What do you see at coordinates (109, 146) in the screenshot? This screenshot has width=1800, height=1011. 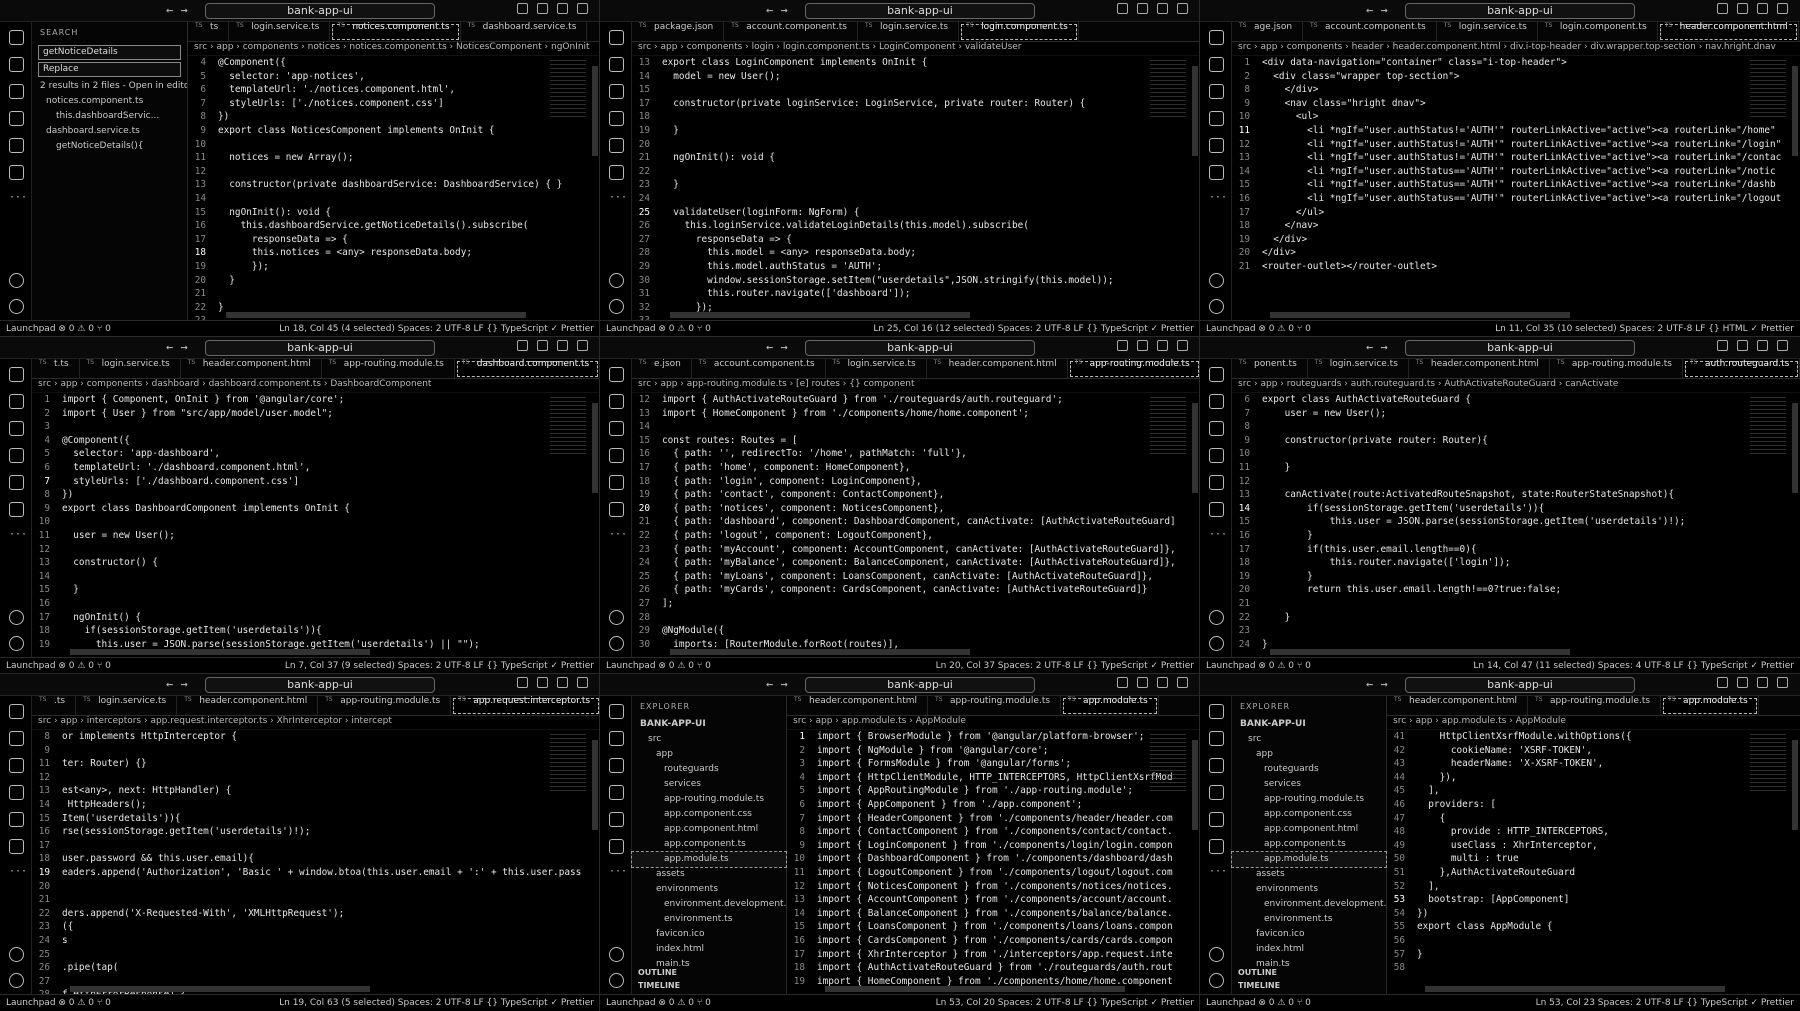 I see `search-result-item: getNoticeDetails(){` at bounding box center [109, 146].